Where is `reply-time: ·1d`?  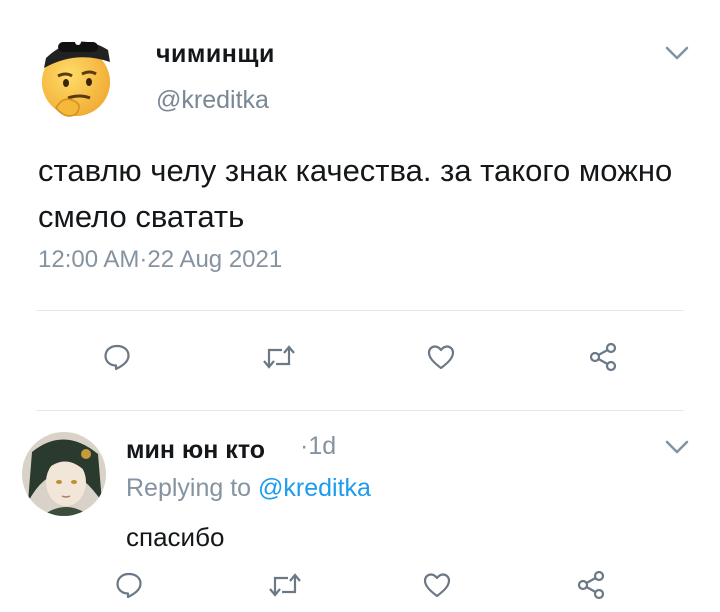
reply-time: ·1d is located at coordinates (318, 446).